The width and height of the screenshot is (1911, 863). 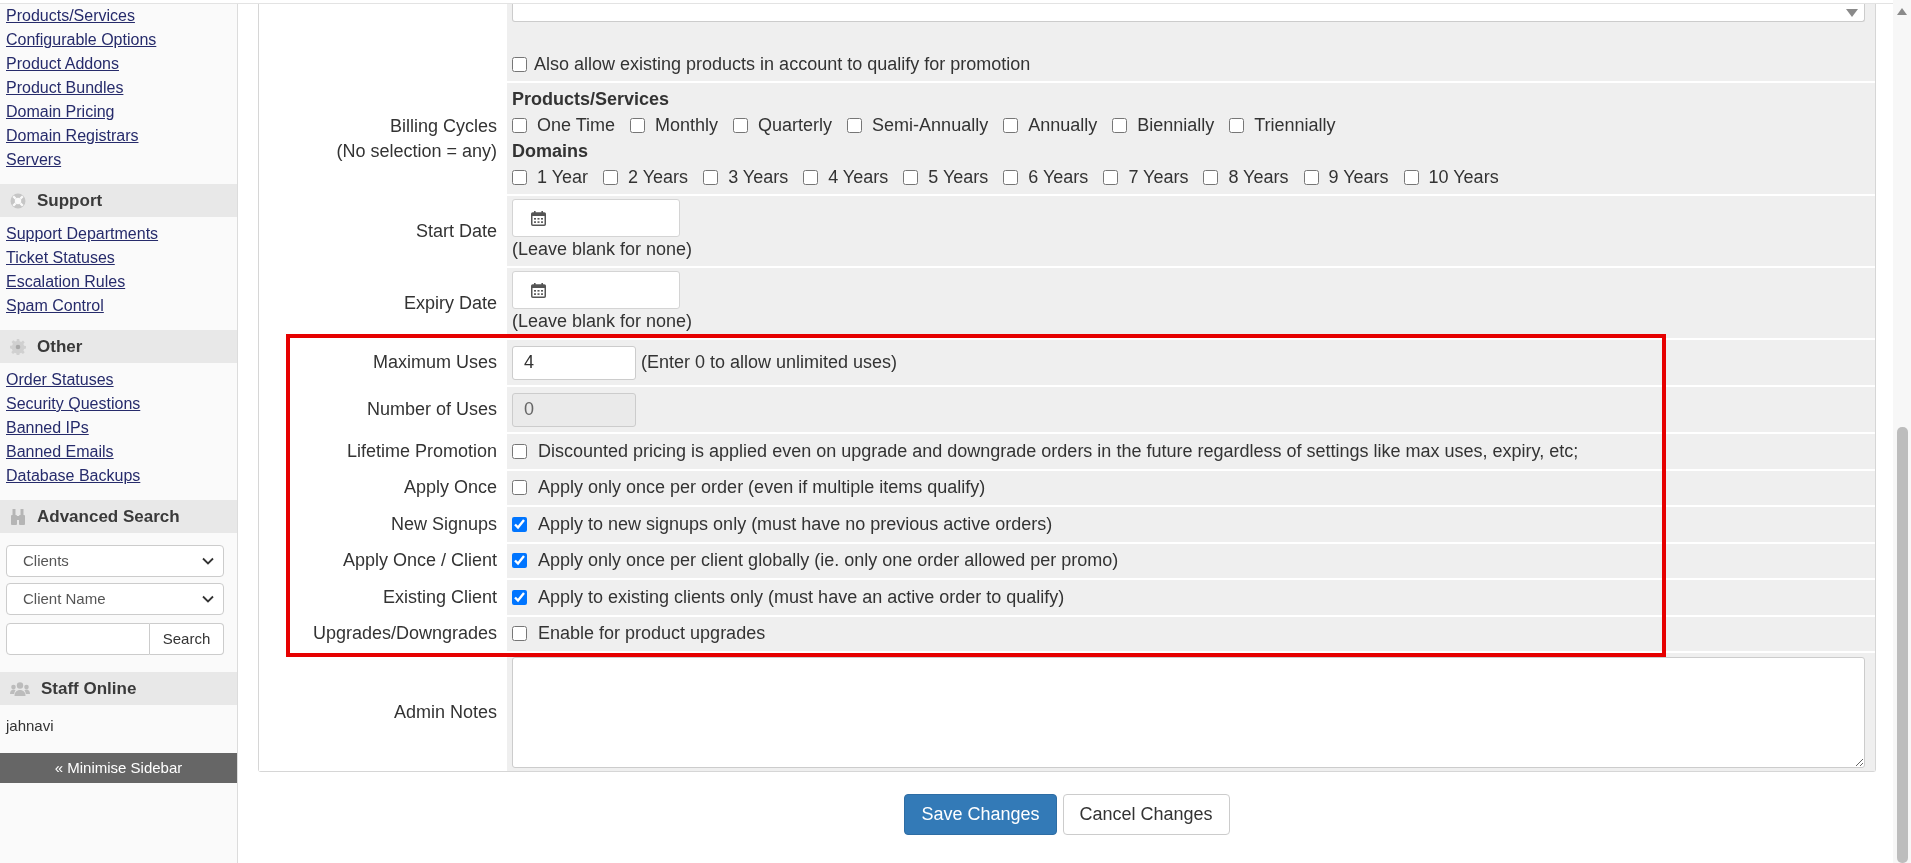 What do you see at coordinates (435, 362) in the screenshot?
I see `field-label: Maximum Uses` at bounding box center [435, 362].